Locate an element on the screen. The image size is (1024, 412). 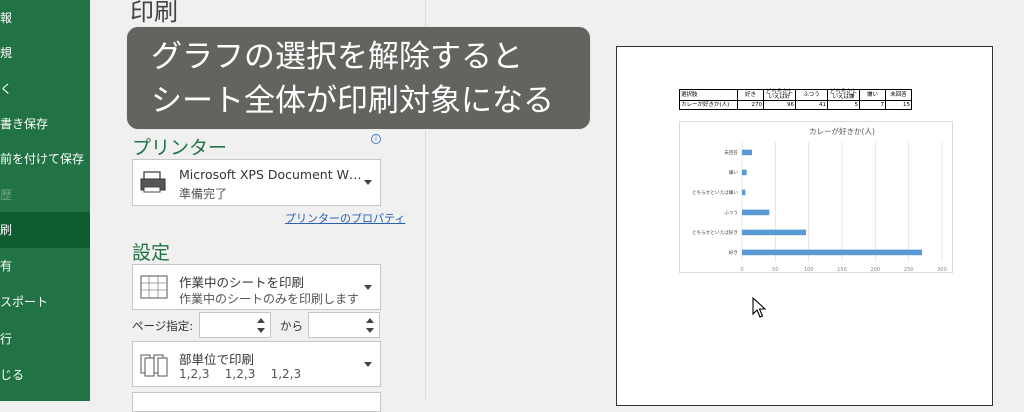
nav-item-print: 刷 is located at coordinates (45, 230).